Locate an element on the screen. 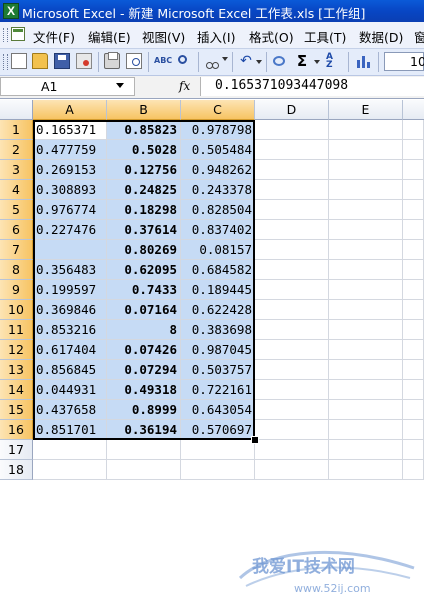 The height and width of the screenshot is (596, 424). cell-e14 is located at coordinates (366, 390).